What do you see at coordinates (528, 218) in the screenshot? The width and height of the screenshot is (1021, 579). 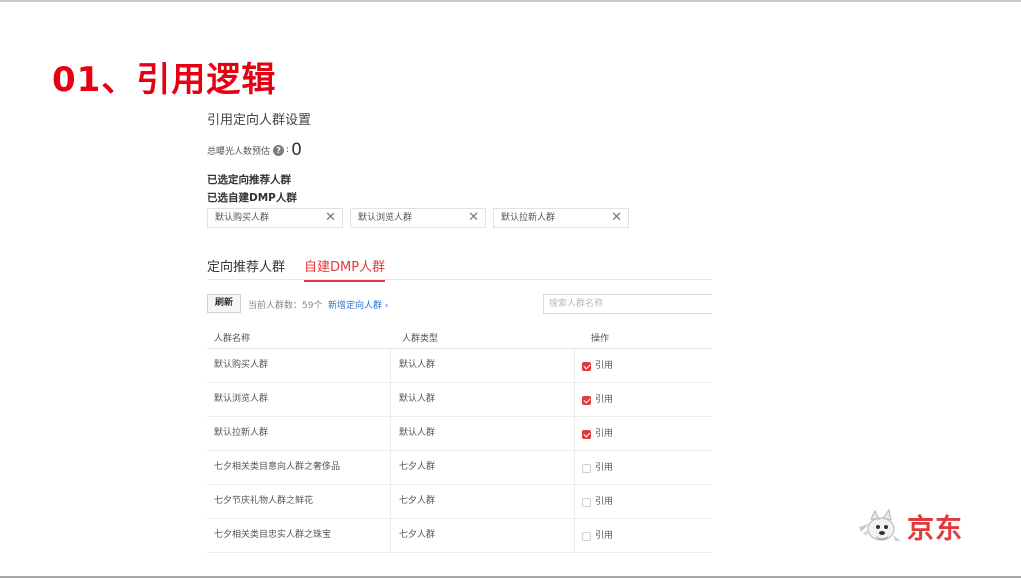 I see `chip-label: 默认拉新人群` at bounding box center [528, 218].